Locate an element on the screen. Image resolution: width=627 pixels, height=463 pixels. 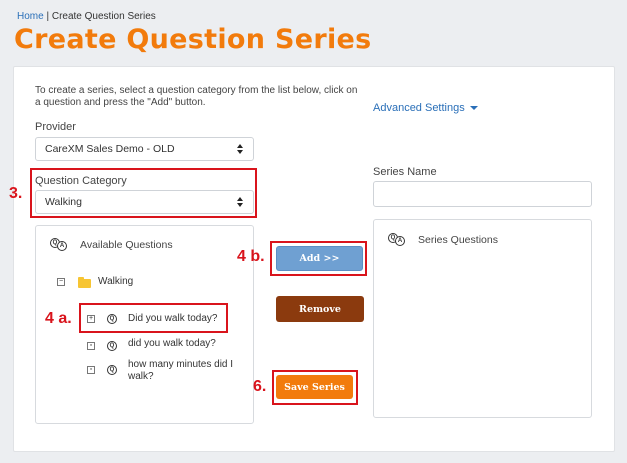
provider-select-value: CareXM Sales Demo - OLD is located at coordinates (110, 149).